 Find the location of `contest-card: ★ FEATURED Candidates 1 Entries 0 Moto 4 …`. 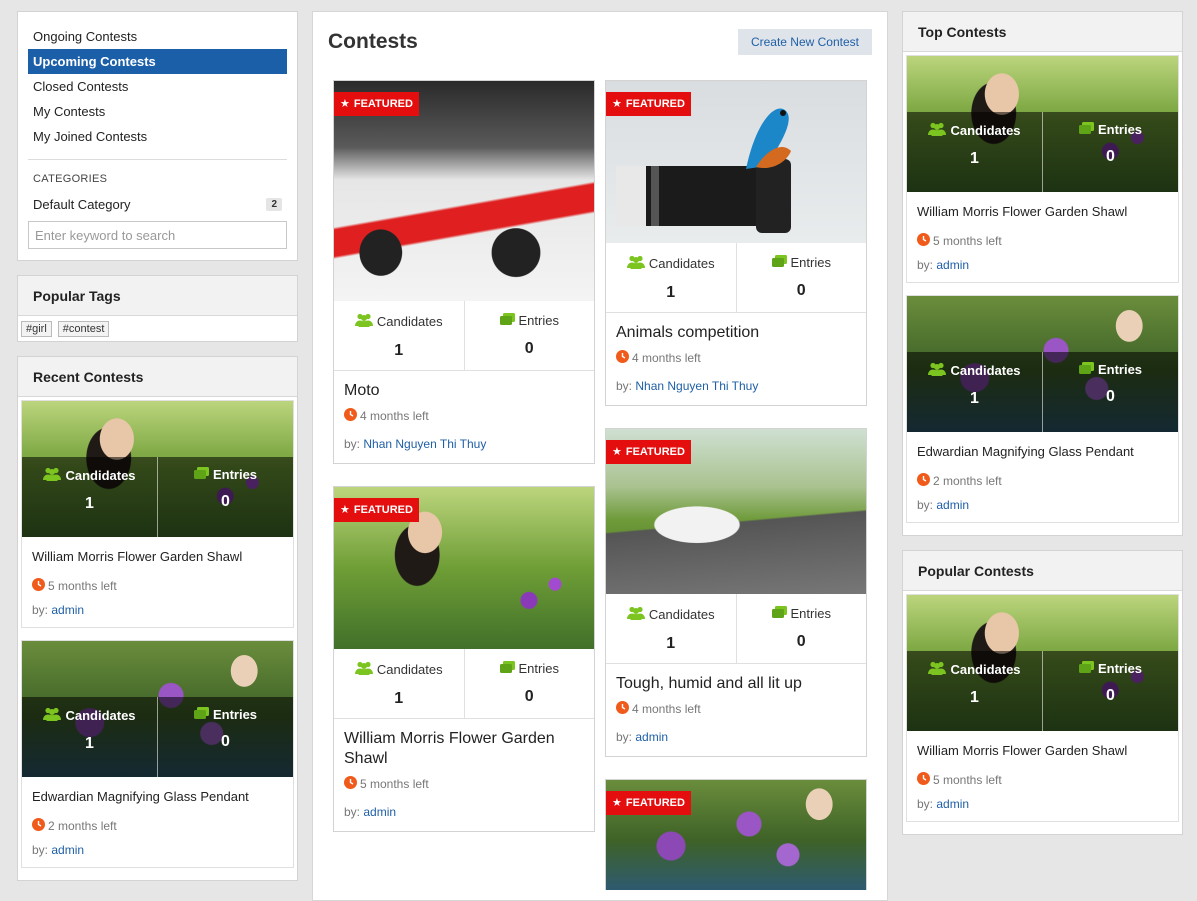

contest-card: ★ FEATURED Candidates 1 Entries 0 Moto 4 … is located at coordinates (464, 272).